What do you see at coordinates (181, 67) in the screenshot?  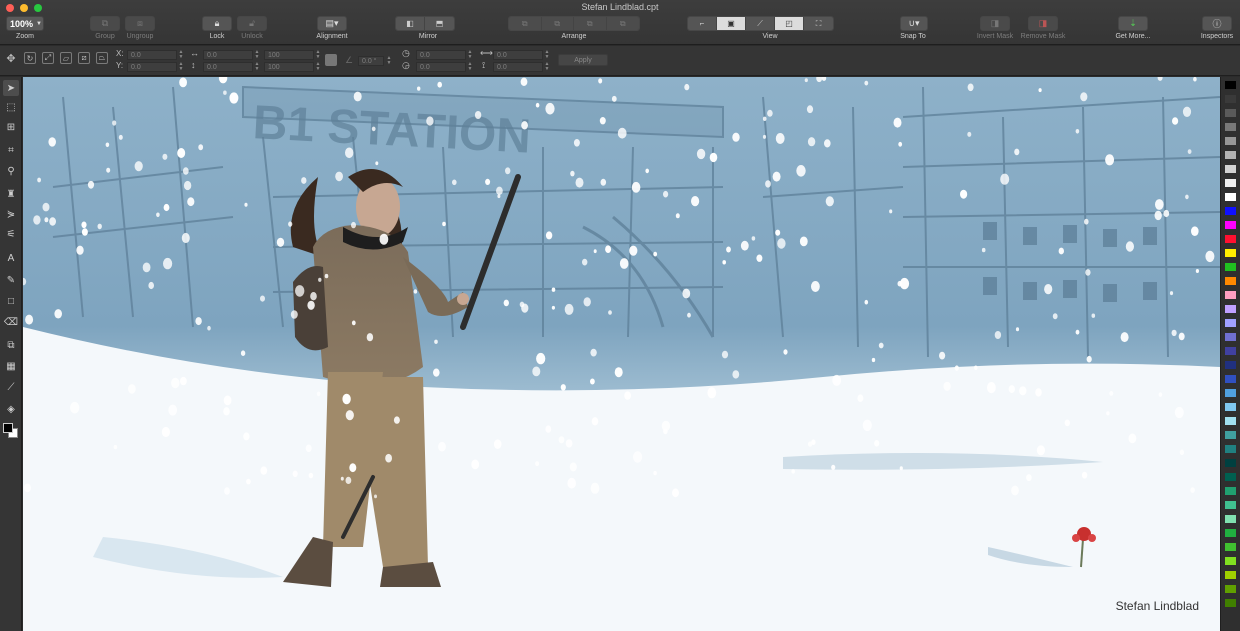 I see `y-stepper: ▲ ▼` at bounding box center [181, 67].